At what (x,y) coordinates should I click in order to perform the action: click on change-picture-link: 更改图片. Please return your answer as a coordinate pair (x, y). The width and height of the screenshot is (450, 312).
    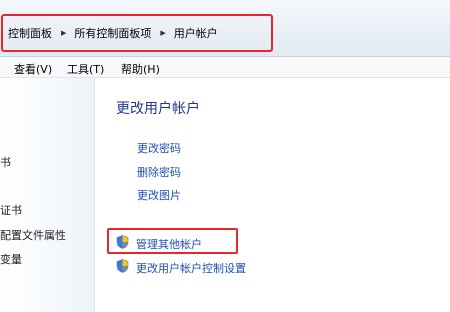
    Looking at the image, I should click on (159, 195).